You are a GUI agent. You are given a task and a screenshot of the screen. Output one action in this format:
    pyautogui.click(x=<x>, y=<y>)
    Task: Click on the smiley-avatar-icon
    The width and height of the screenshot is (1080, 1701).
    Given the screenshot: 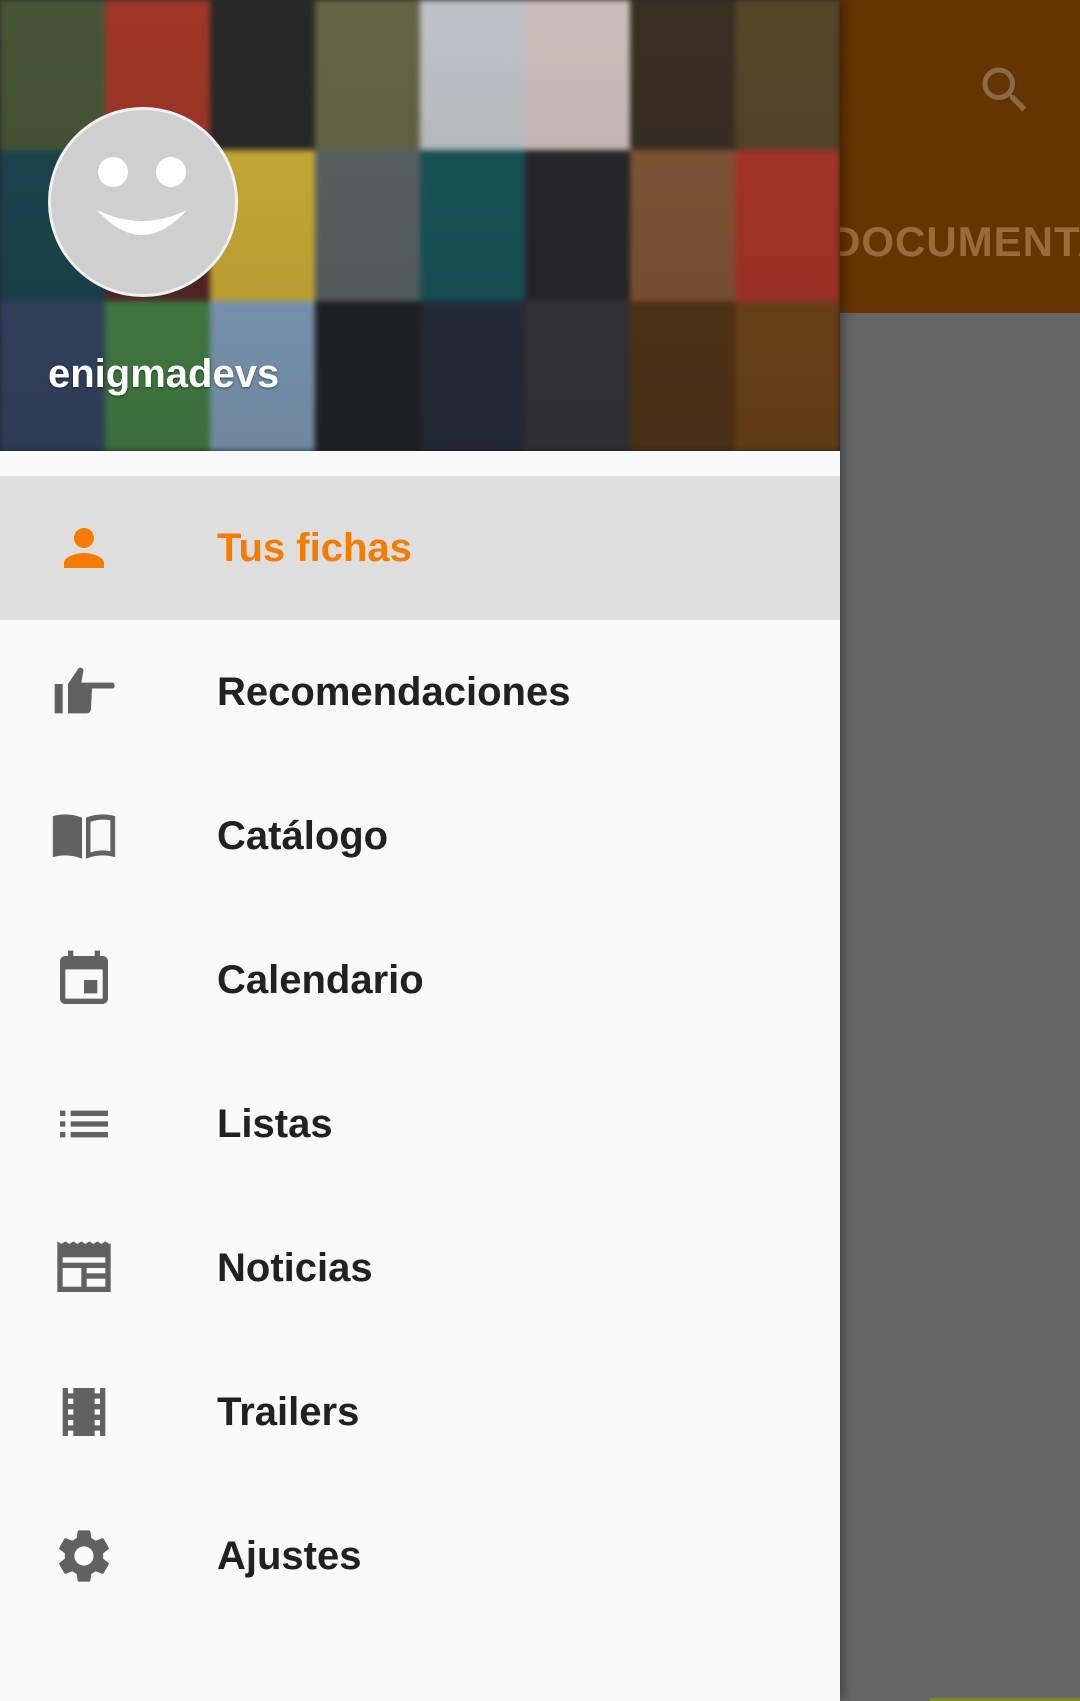 What is the action you would take?
    pyautogui.click(x=143, y=202)
    